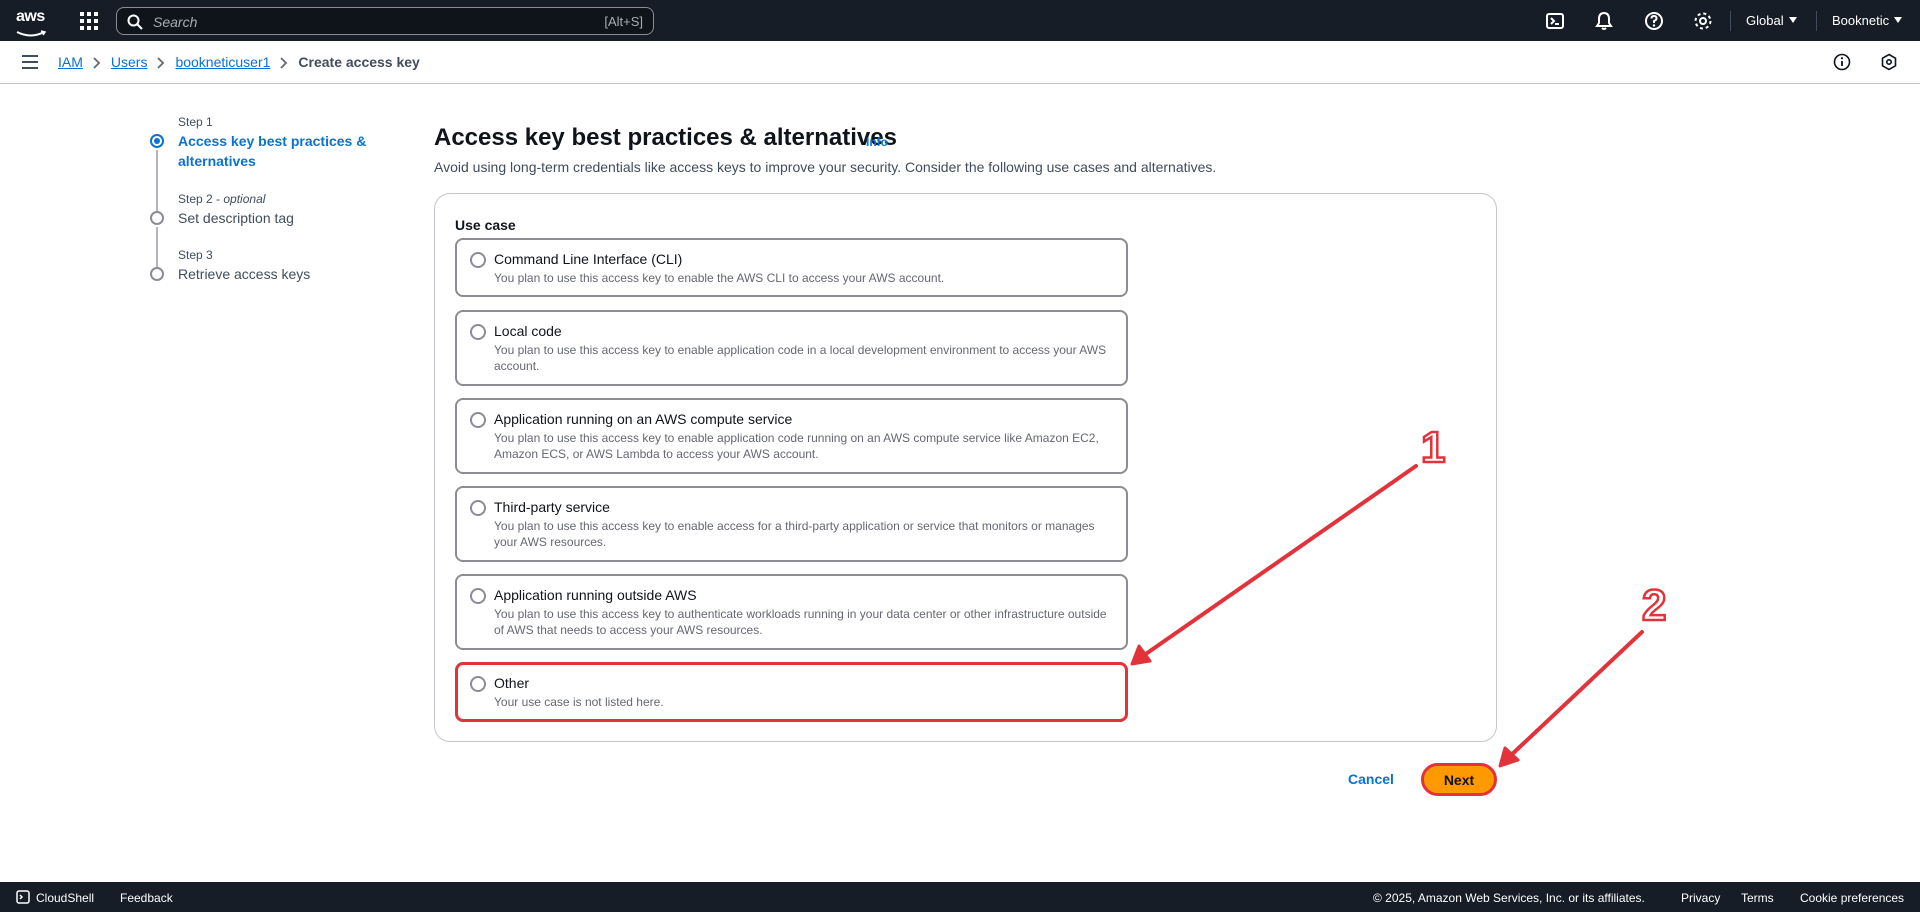 The image size is (1920, 912). I want to click on use-case-description: Your use case is not listed here., so click(579, 702).